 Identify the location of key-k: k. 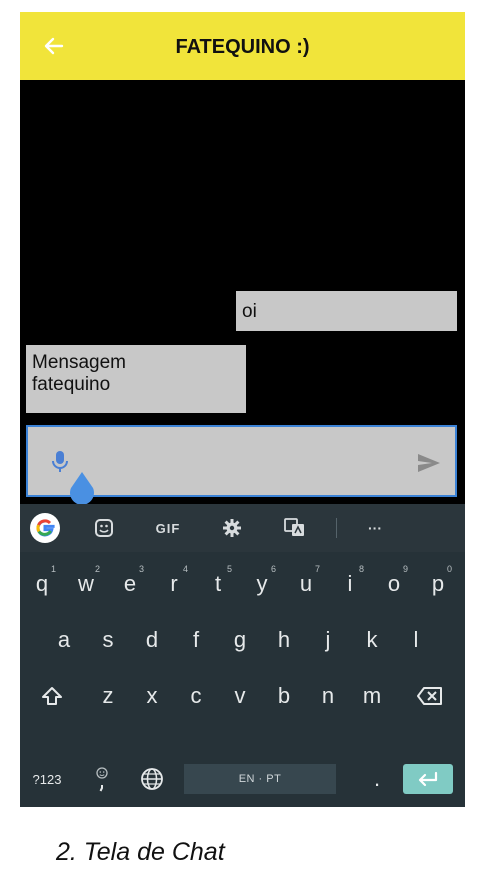
(372, 640).